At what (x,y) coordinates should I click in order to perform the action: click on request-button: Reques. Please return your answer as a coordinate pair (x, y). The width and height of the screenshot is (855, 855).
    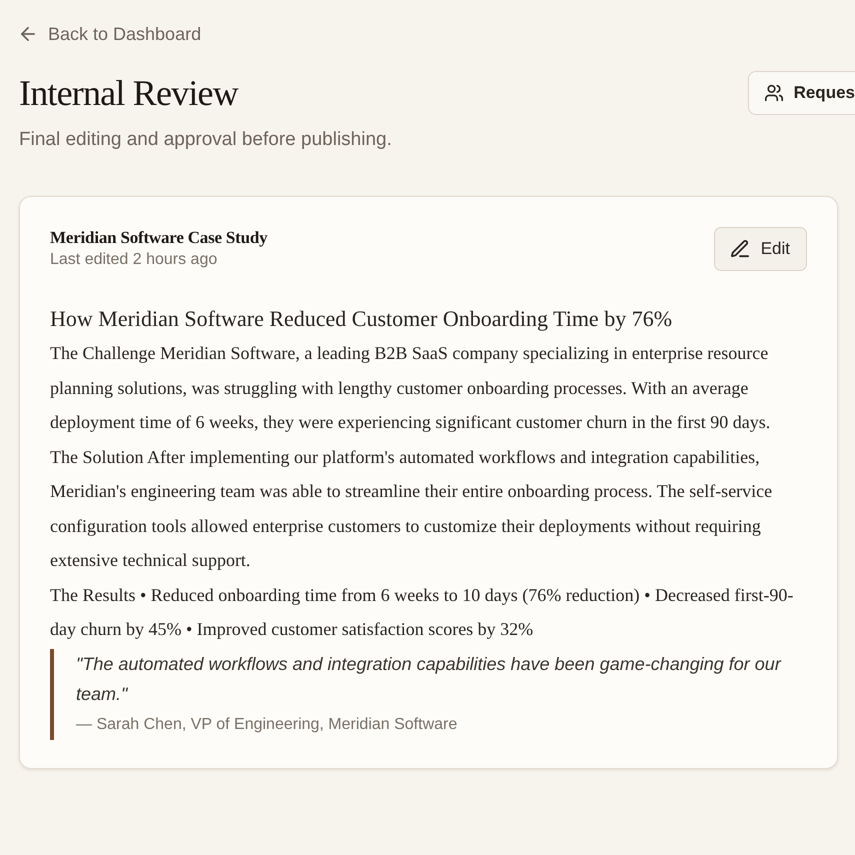
    Looking at the image, I should click on (801, 93).